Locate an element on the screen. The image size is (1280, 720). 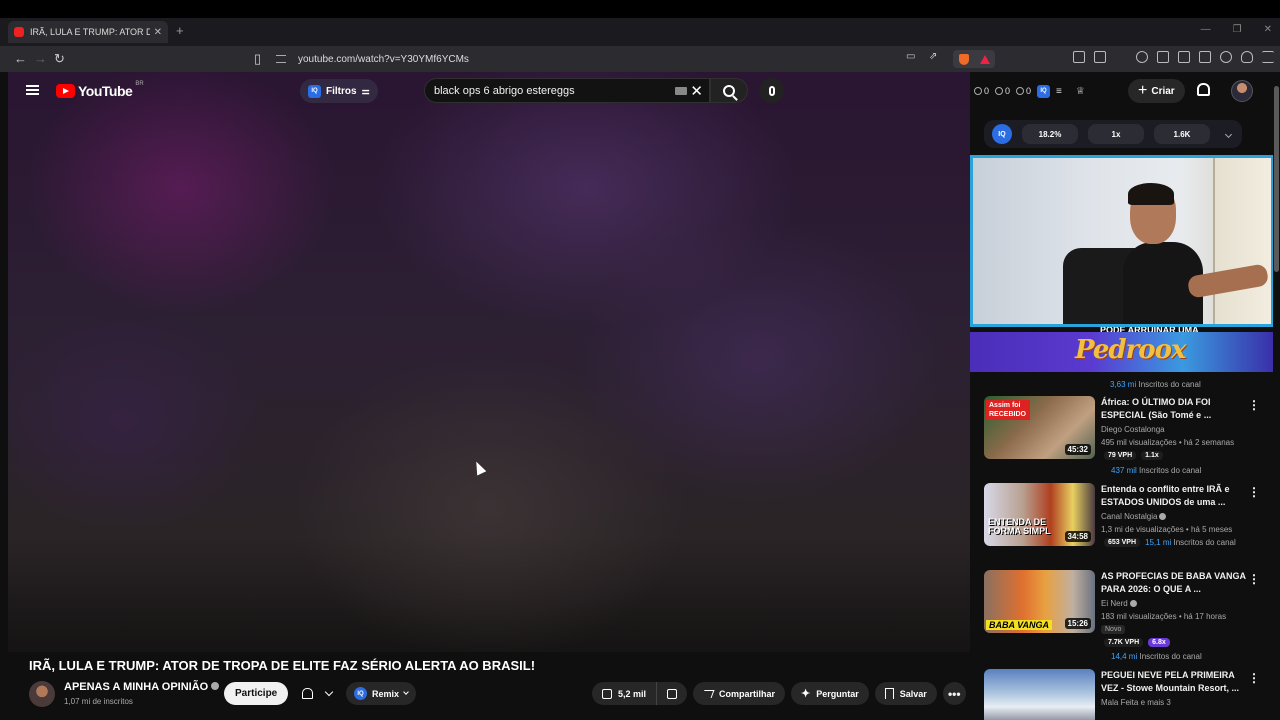
search-button is located at coordinates (729, 90).